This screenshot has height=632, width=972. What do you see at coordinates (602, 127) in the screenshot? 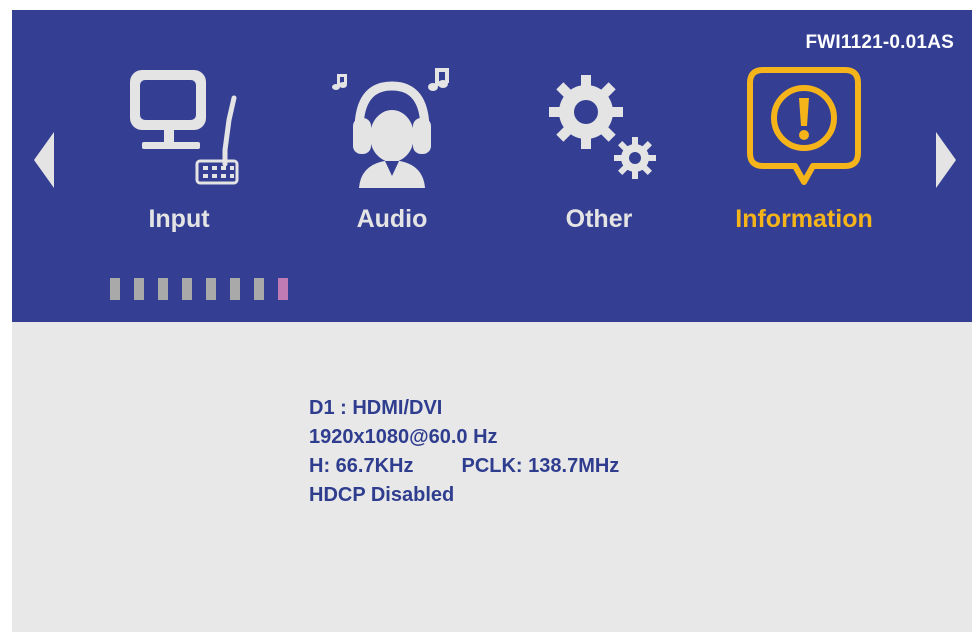
I see `gears-icon` at bounding box center [602, 127].